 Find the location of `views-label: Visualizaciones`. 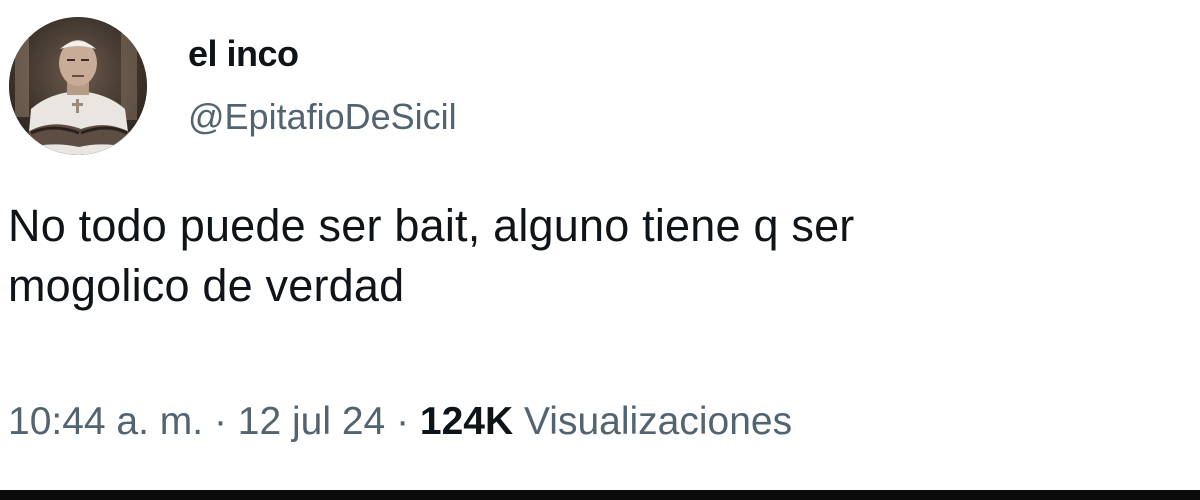

views-label: Visualizaciones is located at coordinates (653, 421).